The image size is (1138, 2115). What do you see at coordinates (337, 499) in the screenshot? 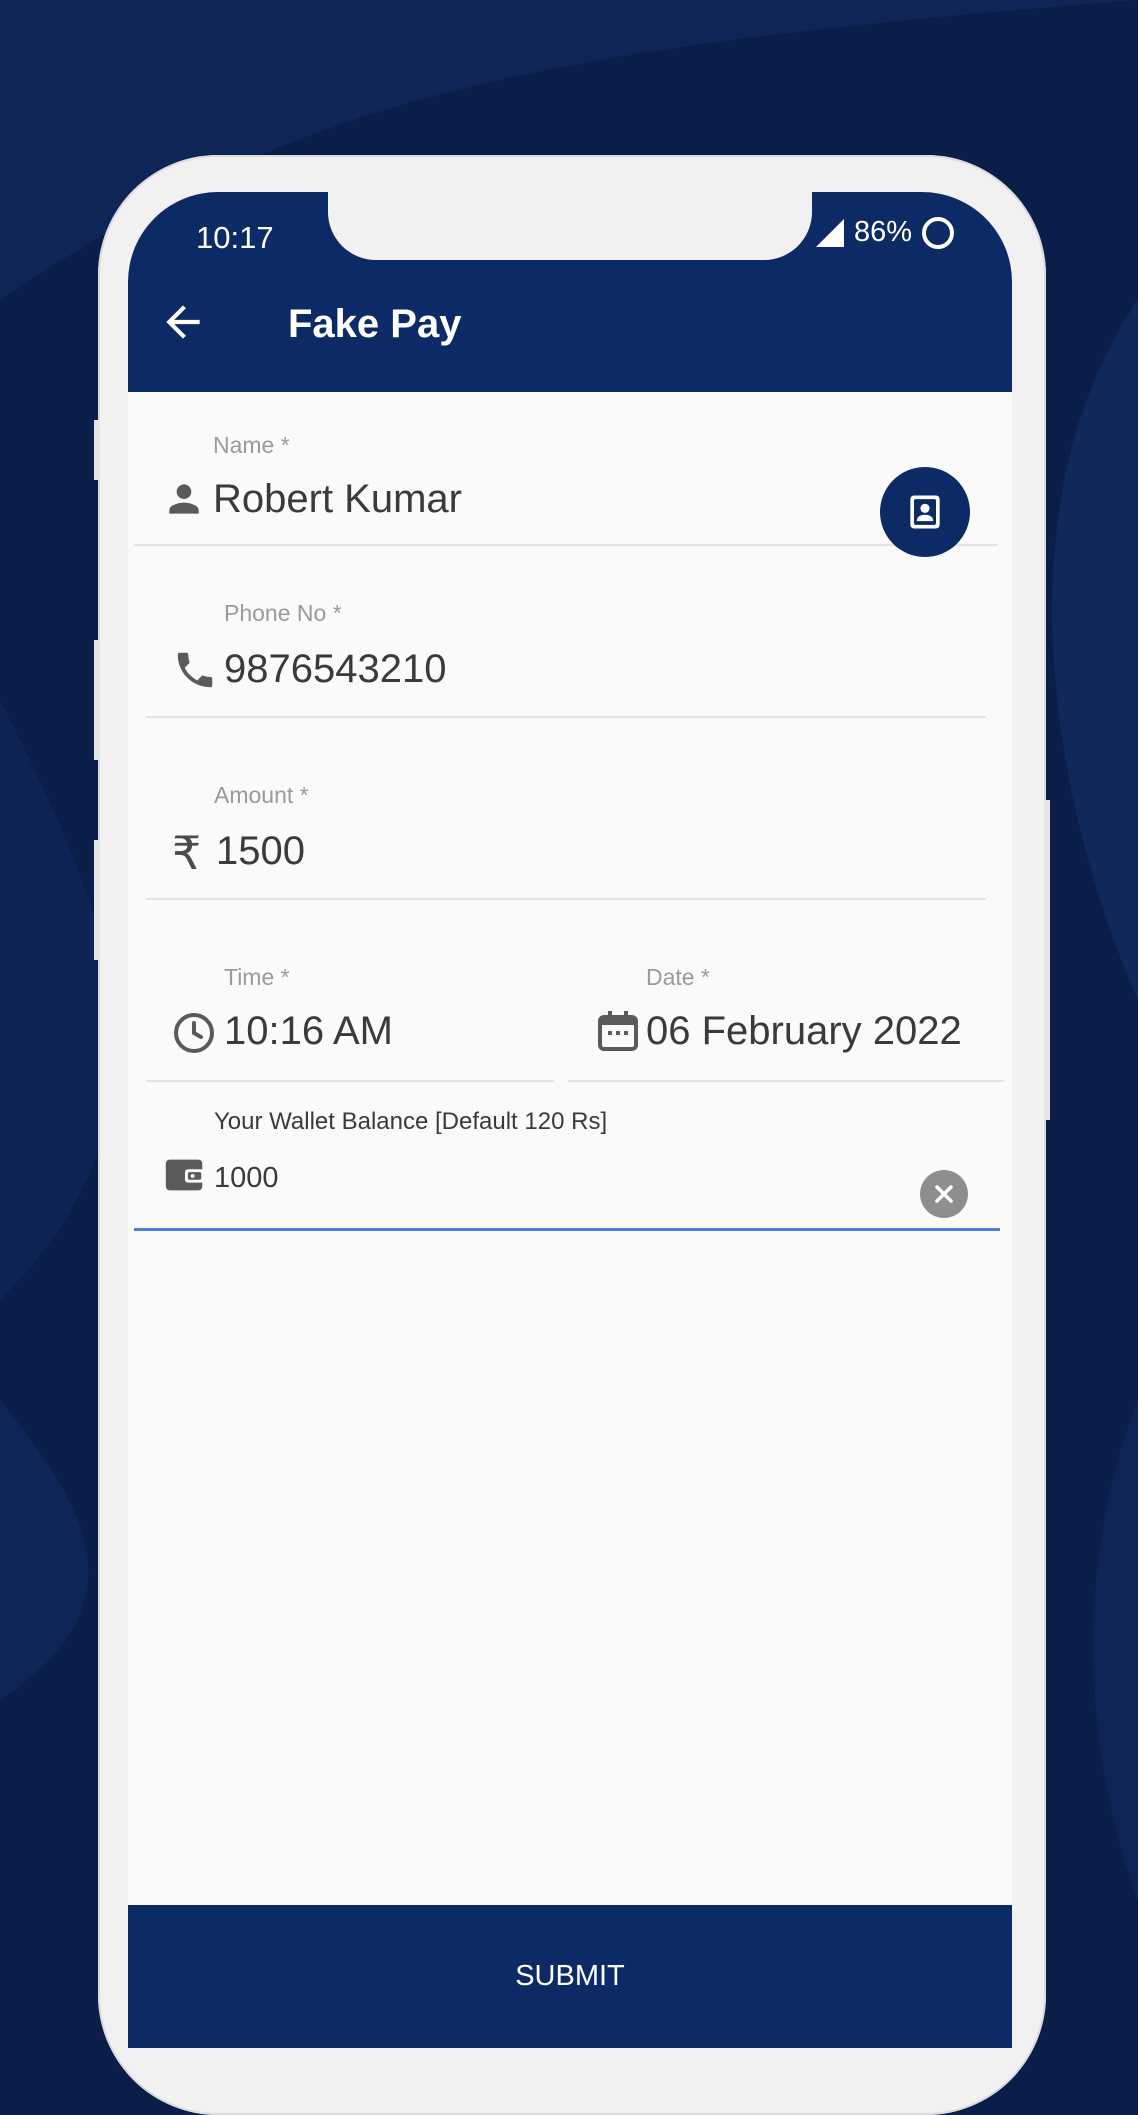
I see `name-input: Robert Kumar` at bounding box center [337, 499].